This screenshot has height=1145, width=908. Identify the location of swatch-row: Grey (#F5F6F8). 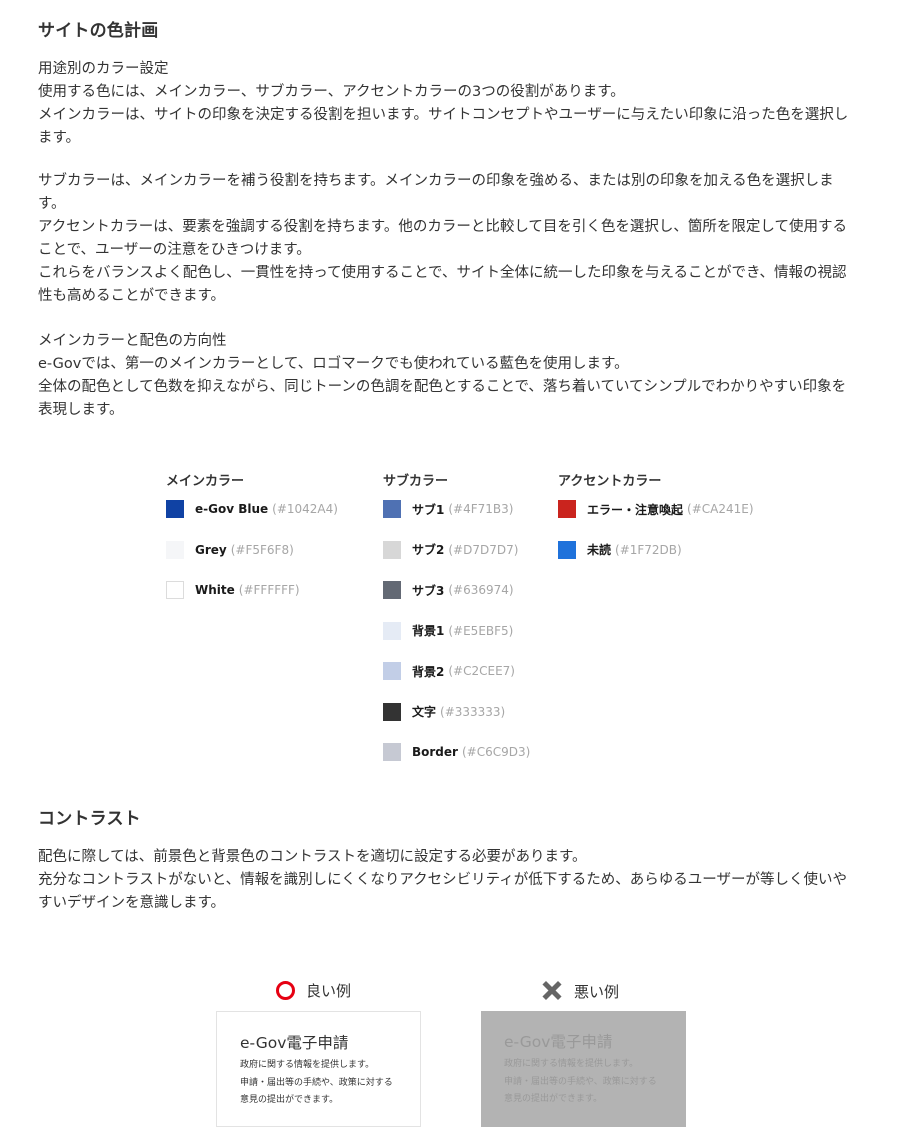
(230, 550).